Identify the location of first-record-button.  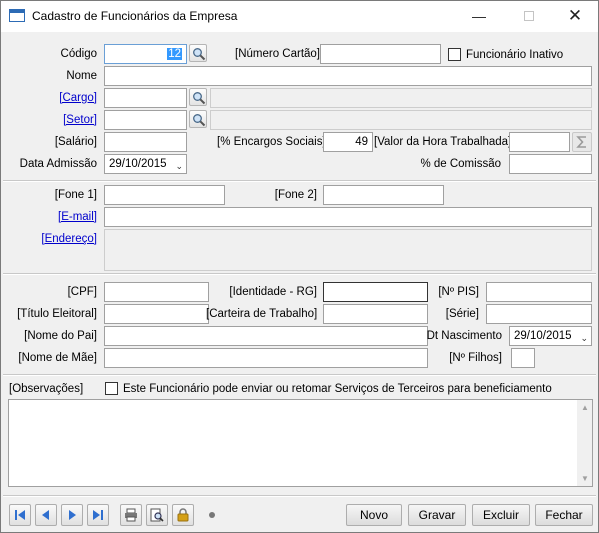
(20, 515).